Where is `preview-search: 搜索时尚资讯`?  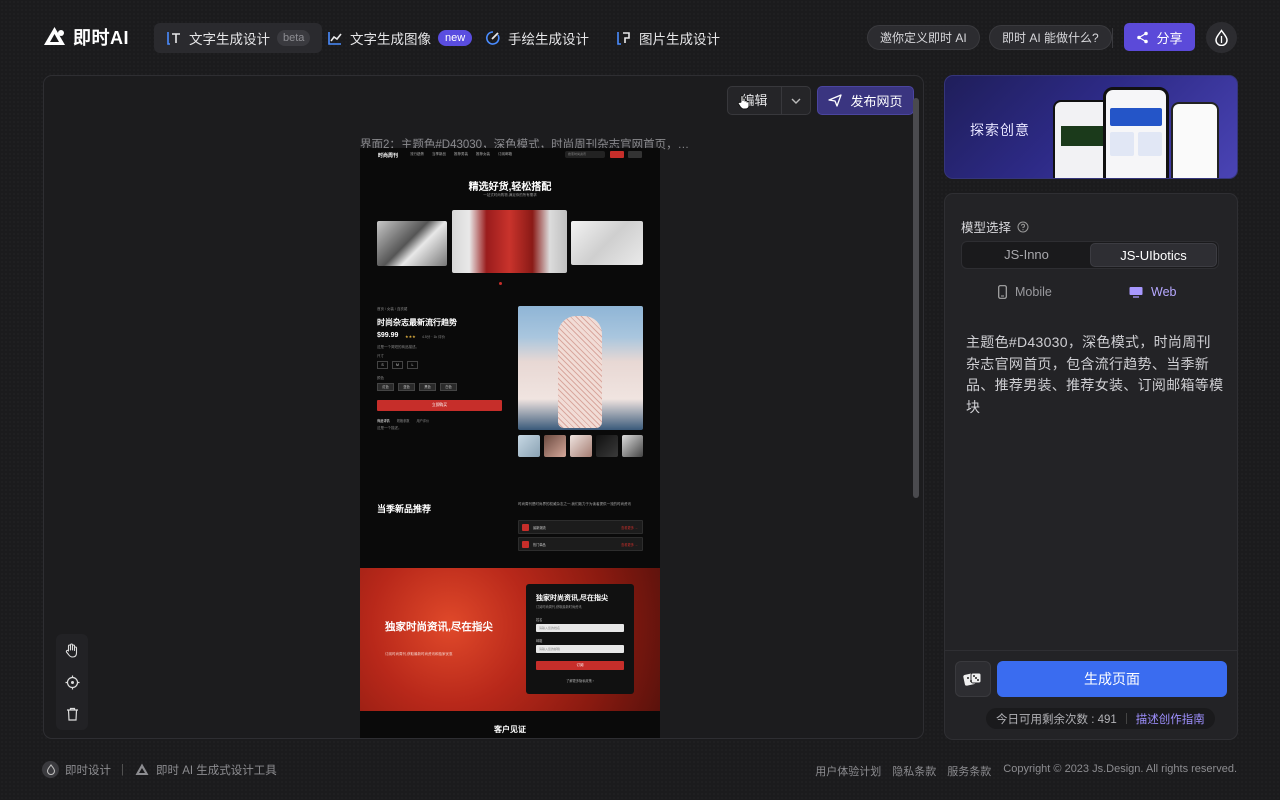
preview-search: 搜索时尚资讯 is located at coordinates (585, 154).